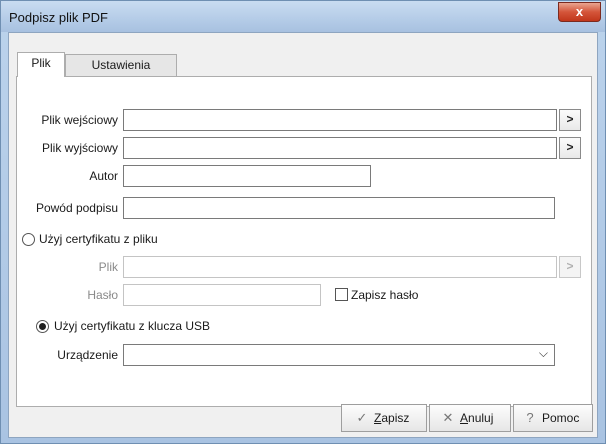 The height and width of the screenshot is (444, 606). I want to click on window-title: Podpisz plik PDF, so click(58, 17).